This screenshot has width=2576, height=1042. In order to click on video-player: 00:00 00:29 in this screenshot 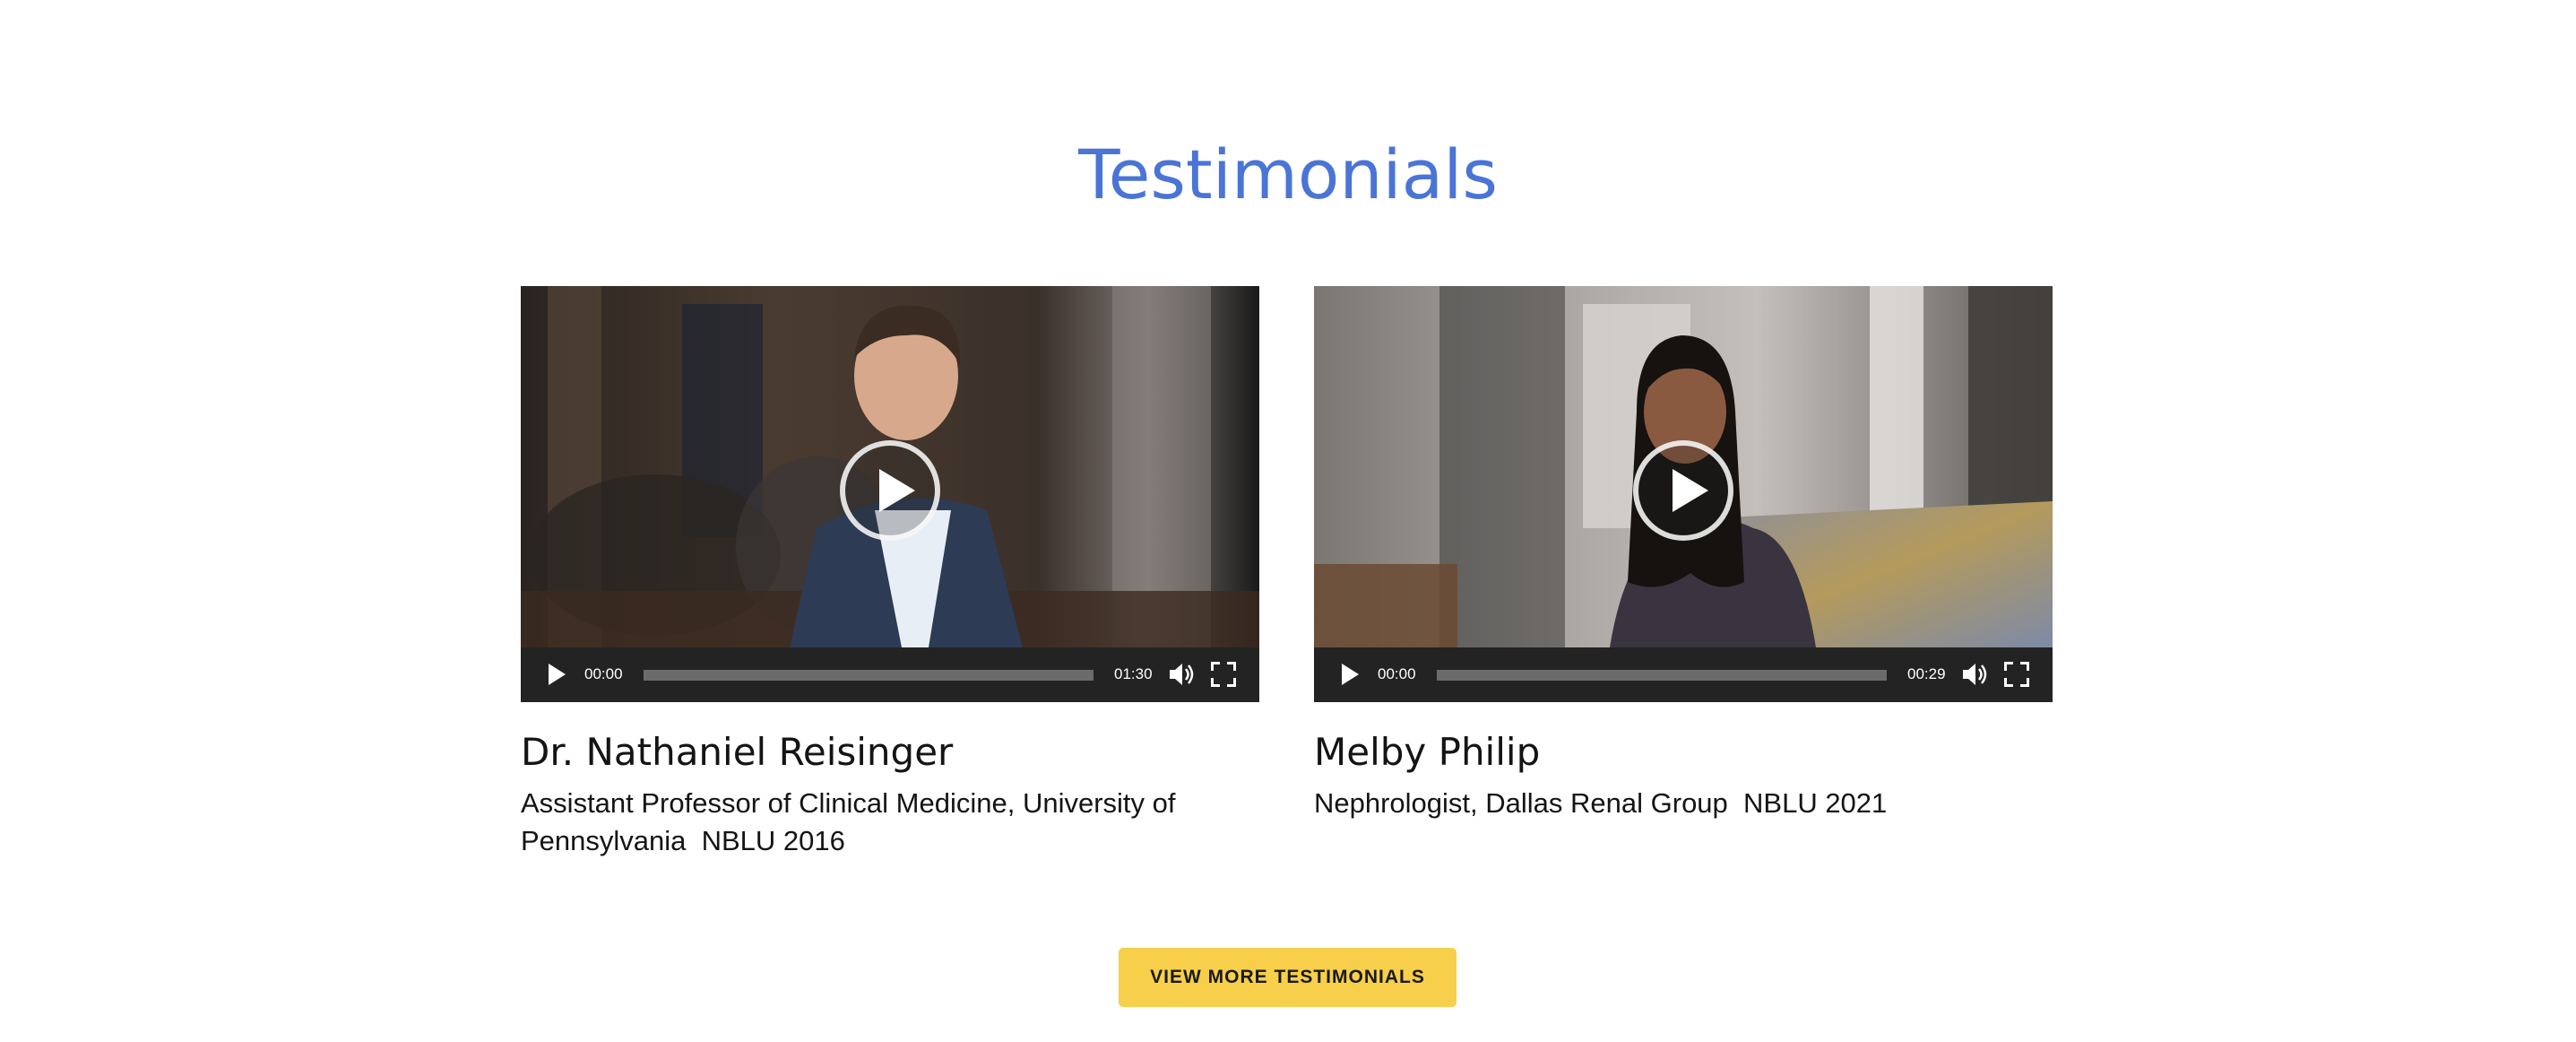, I will do `click(1683, 494)`.